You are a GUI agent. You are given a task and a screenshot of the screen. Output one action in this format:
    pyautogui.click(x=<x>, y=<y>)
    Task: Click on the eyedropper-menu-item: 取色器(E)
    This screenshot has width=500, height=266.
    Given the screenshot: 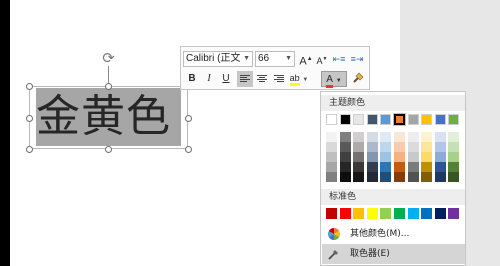 What is the action you would take?
    pyautogui.click(x=393, y=254)
    